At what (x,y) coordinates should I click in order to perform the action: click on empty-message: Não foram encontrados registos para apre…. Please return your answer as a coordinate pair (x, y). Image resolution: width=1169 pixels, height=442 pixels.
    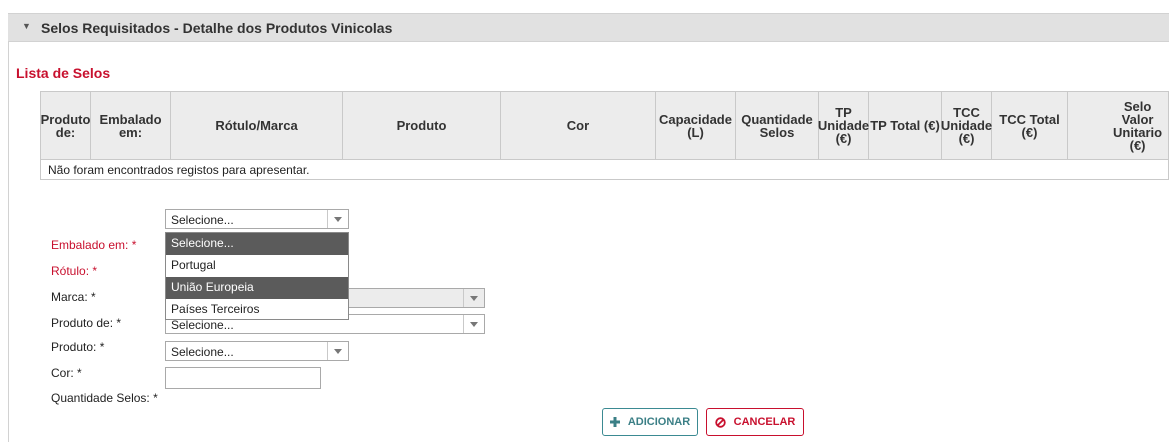
    Looking at the image, I should click on (179, 170).